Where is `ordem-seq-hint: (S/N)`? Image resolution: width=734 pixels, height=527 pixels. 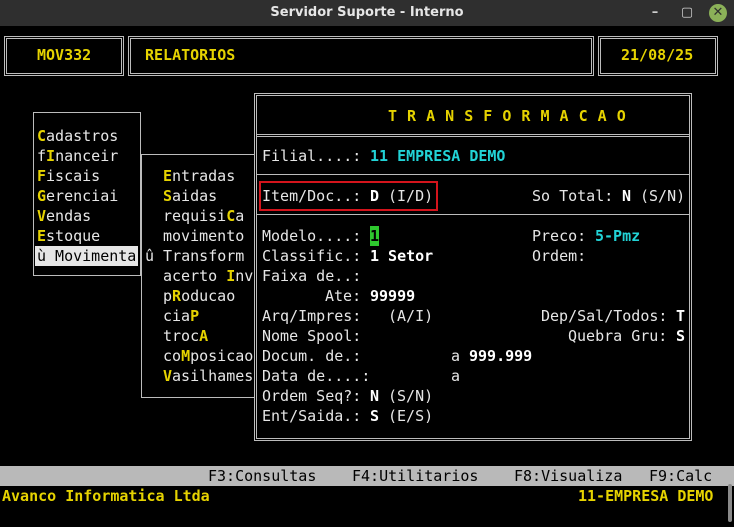
ordem-seq-hint: (S/N) is located at coordinates (411, 396).